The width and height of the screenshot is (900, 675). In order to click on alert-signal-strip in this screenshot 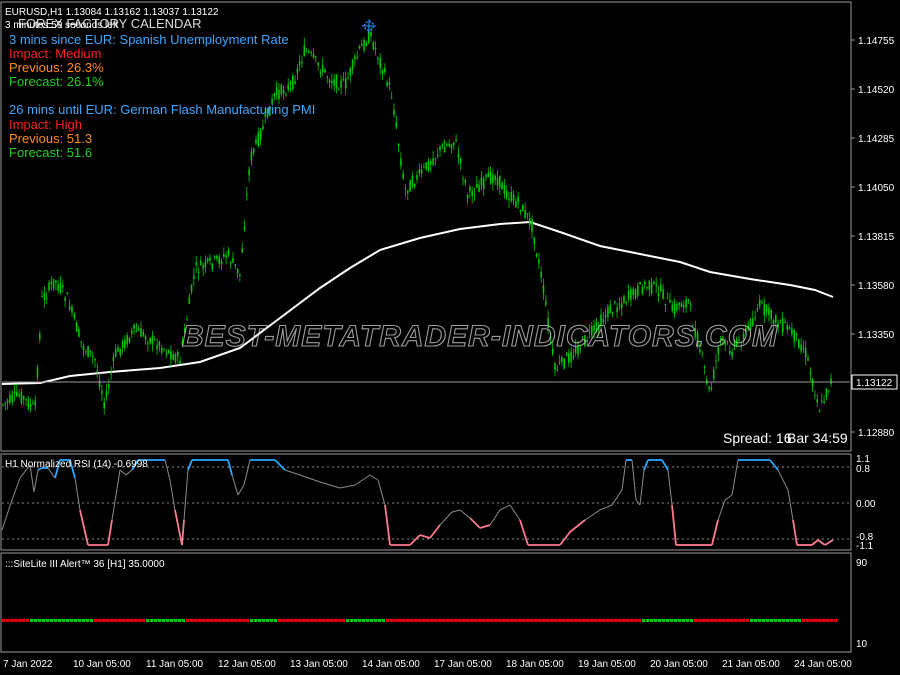, I will do `click(420, 620)`.